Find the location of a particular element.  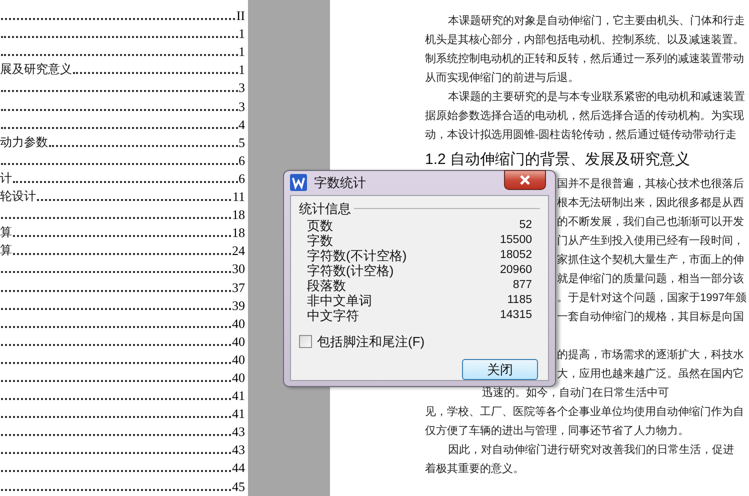

page-number: 11 is located at coordinates (238, 196).